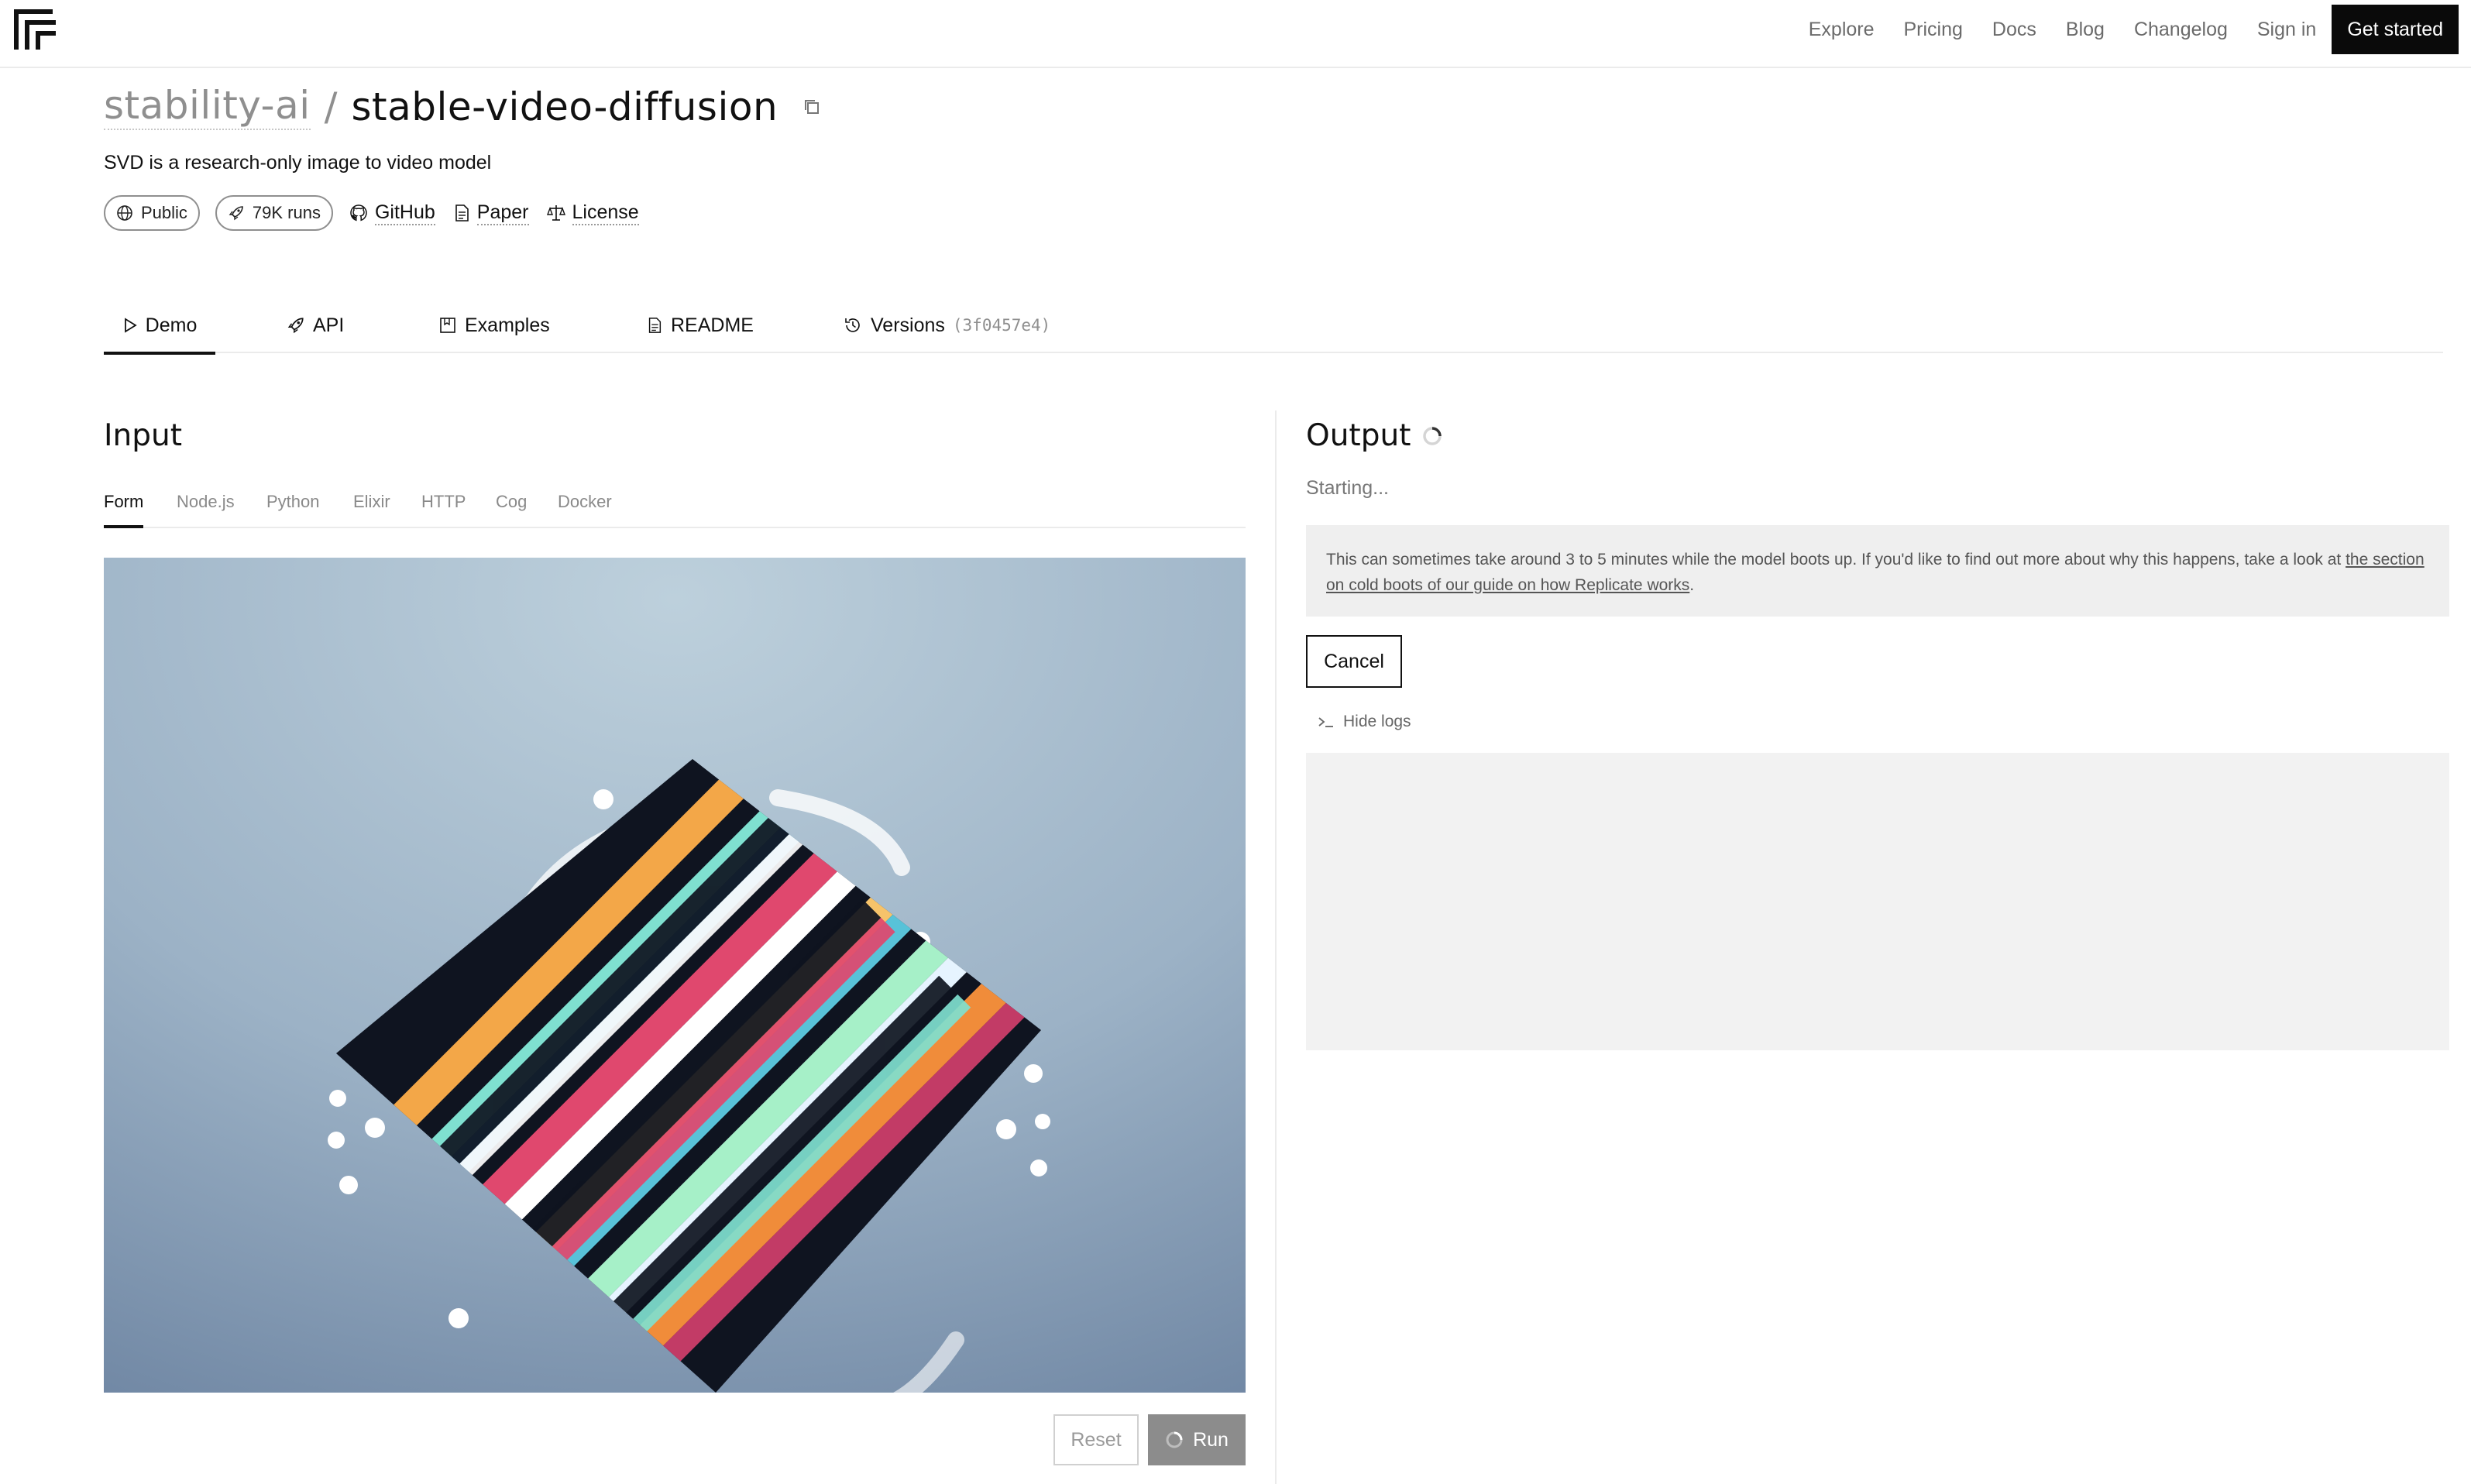  What do you see at coordinates (1096, 1439) in the screenshot?
I see `reset-button: Reset` at bounding box center [1096, 1439].